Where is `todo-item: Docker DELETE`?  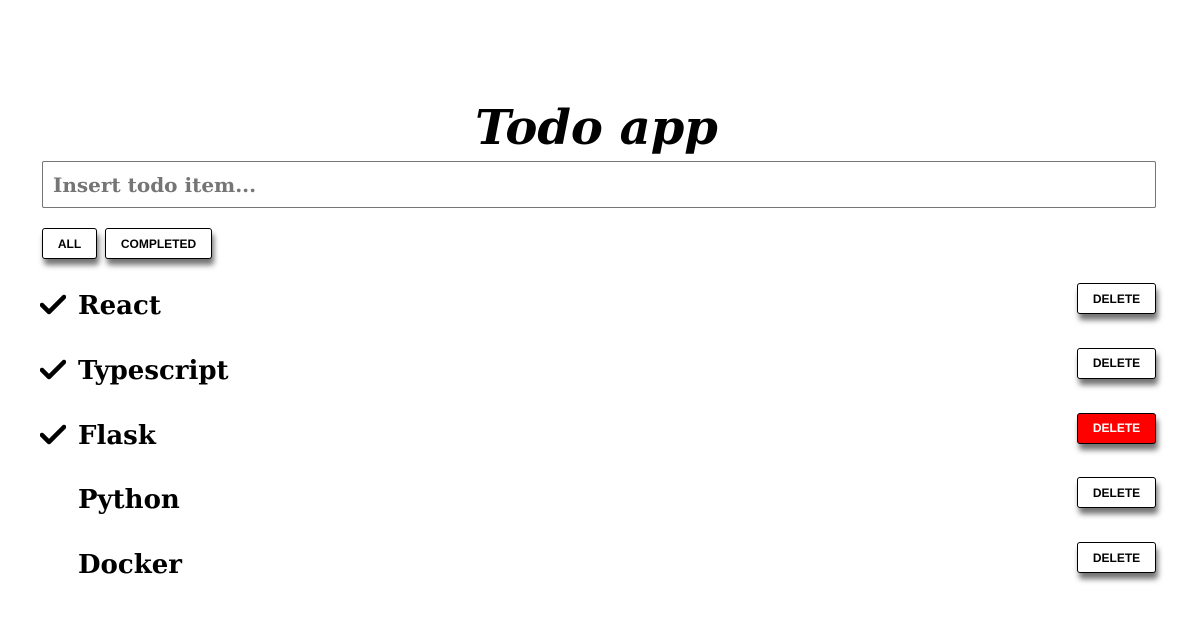 todo-item: Docker DELETE is located at coordinates (598, 573).